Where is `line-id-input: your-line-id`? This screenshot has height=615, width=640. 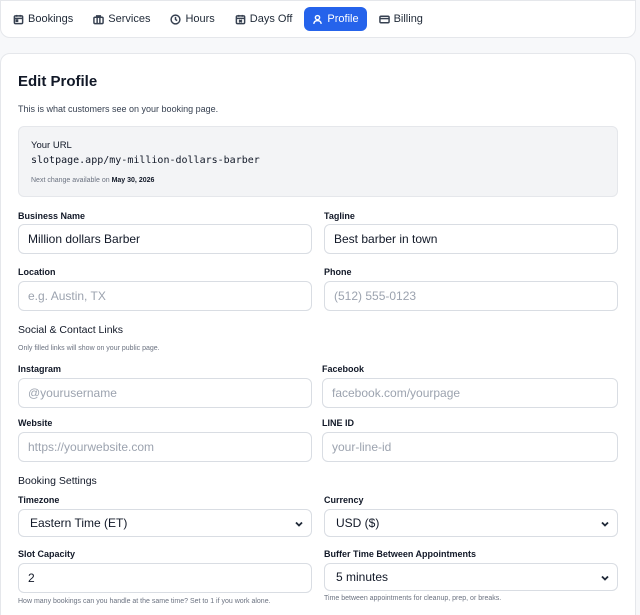
line-id-input: your-line-id is located at coordinates (470, 447).